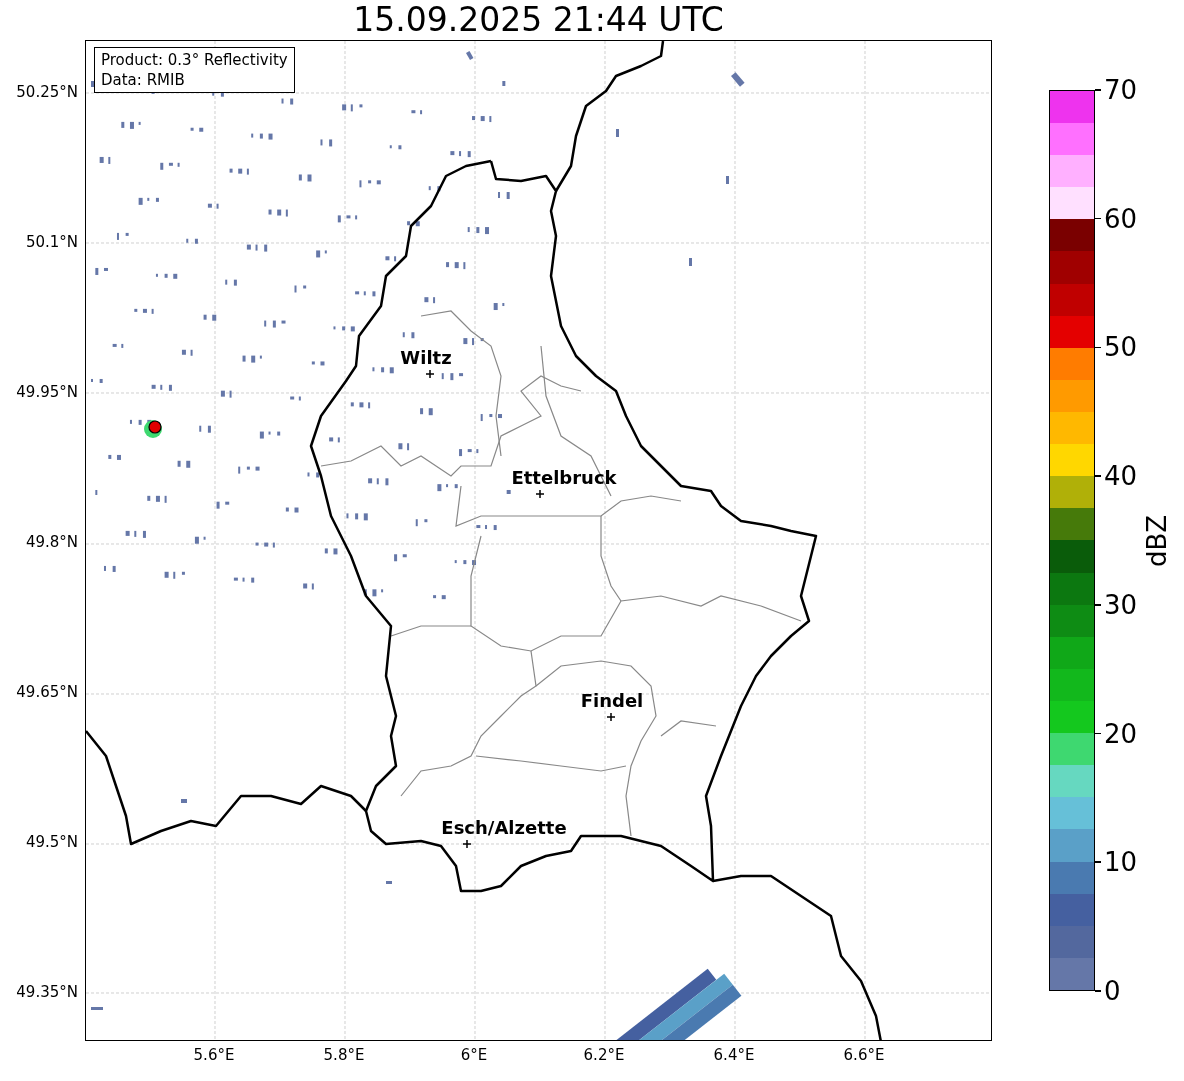 This screenshot has height=1081, width=1184. What do you see at coordinates (1120, 476) in the screenshot?
I see `scale-tick-label: 40` at bounding box center [1120, 476].